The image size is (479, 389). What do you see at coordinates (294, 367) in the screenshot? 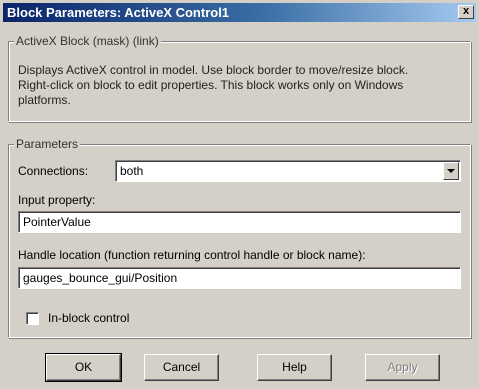
I see `help-button: Help` at bounding box center [294, 367].